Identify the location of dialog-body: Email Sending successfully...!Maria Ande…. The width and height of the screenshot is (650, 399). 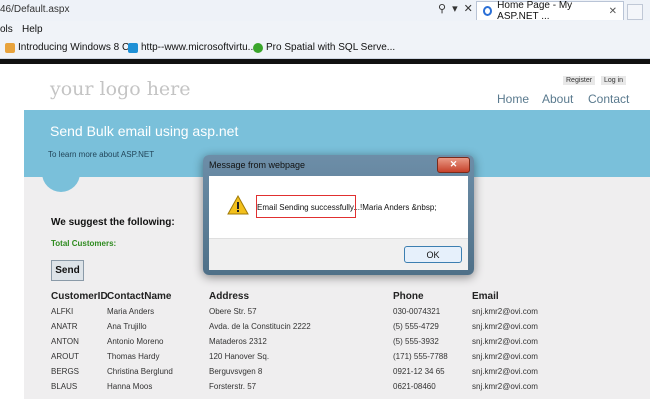
(338, 223).